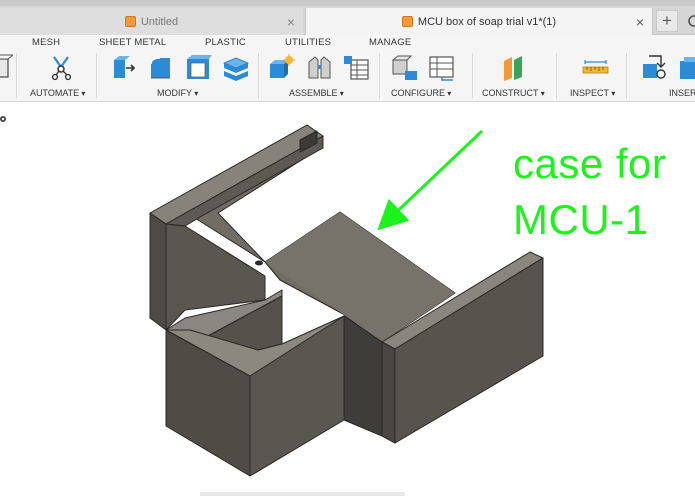  Describe the element at coordinates (235, 67) in the screenshot. I see `combine-icon` at that location.